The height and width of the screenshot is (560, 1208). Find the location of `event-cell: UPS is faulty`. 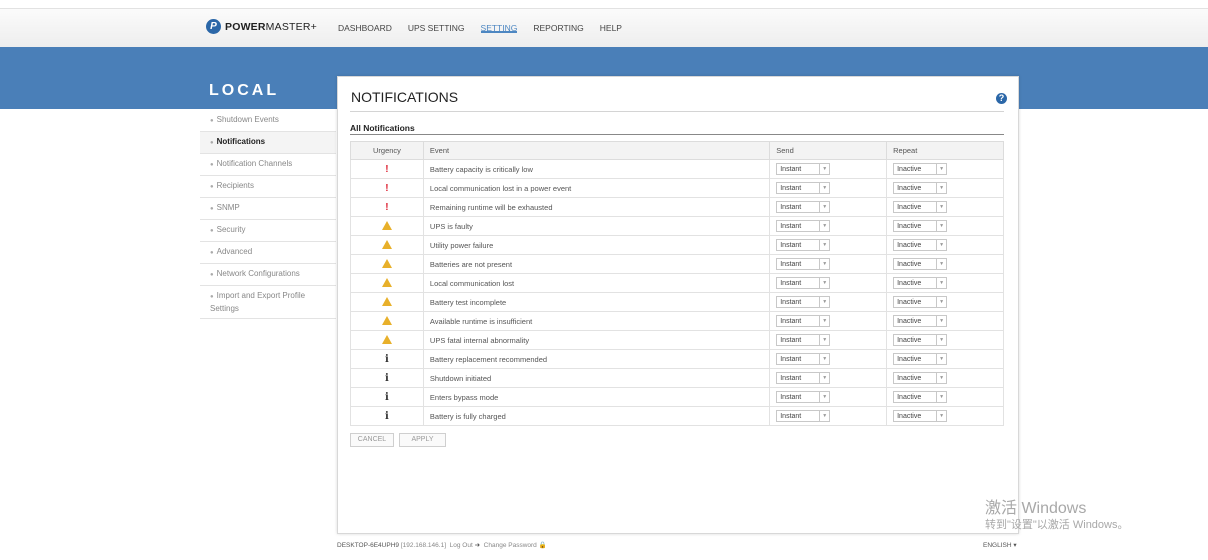

event-cell: UPS is faulty is located at coordinates (596, 226).